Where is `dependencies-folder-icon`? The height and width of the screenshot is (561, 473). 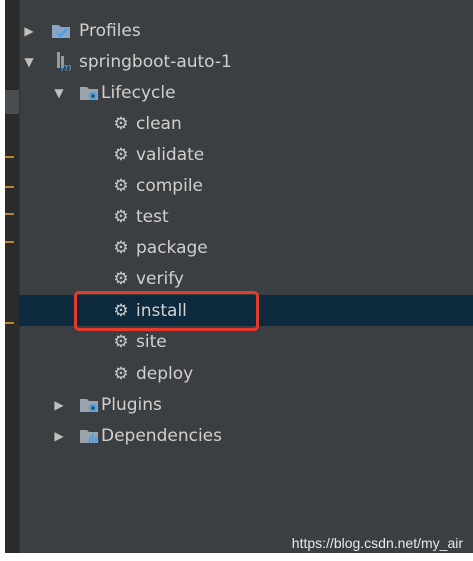
dependencies-folder-icon is located at coordinates (89, 436).